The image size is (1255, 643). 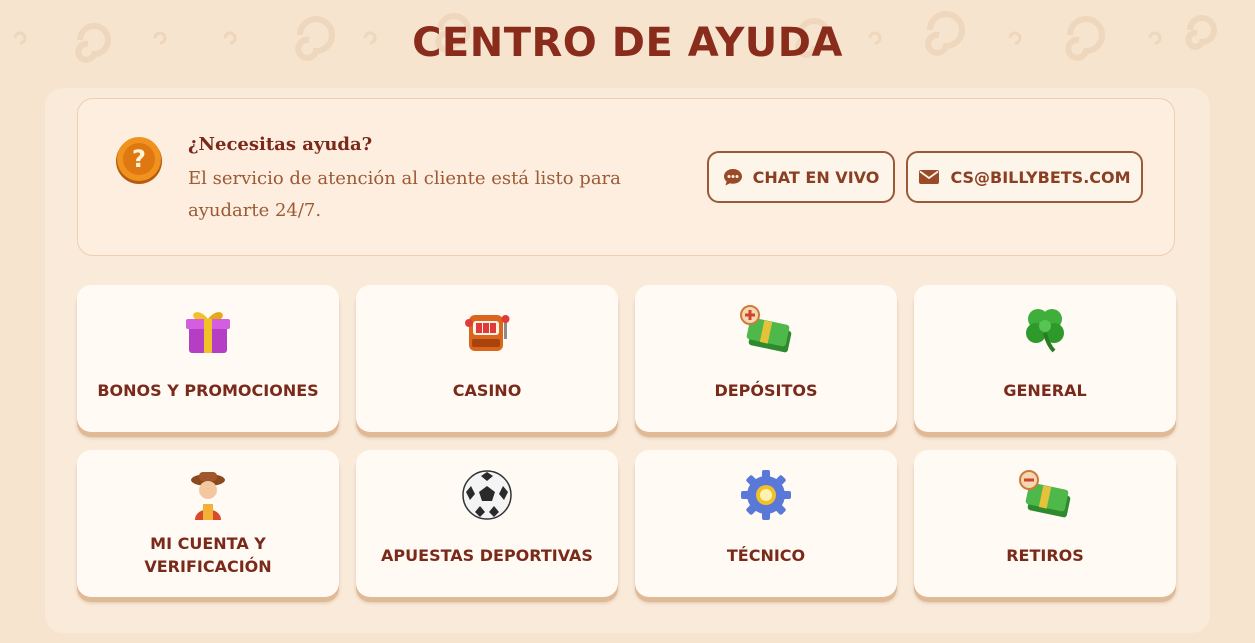 I want to click on category-label: CASINO, so click(x=487, y=390).